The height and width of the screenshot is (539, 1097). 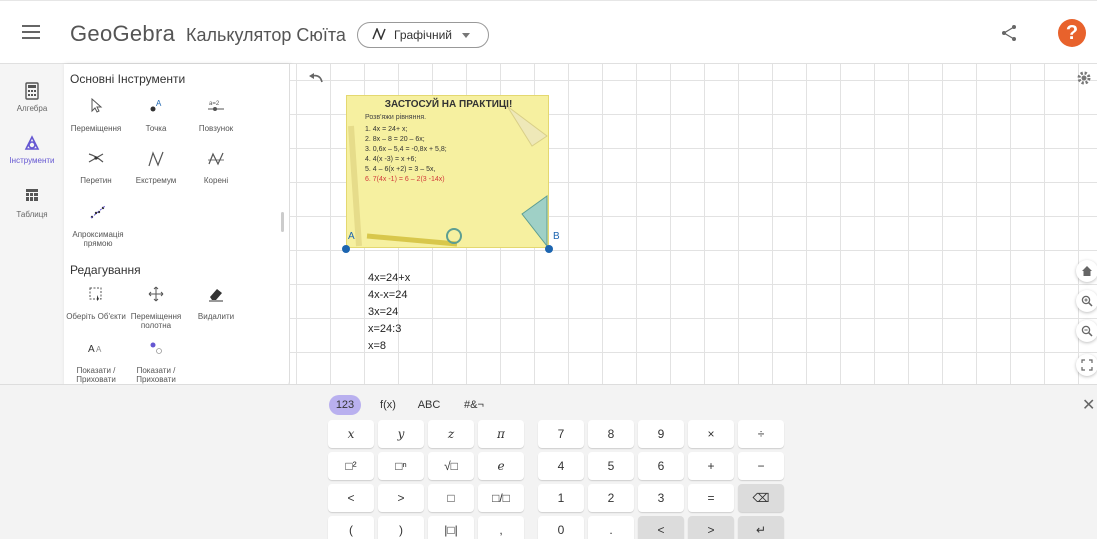 What do you see at coordinates (1084, 78) in the screenshot?
I see `gear-icon` at bounding box center [1084, 78].